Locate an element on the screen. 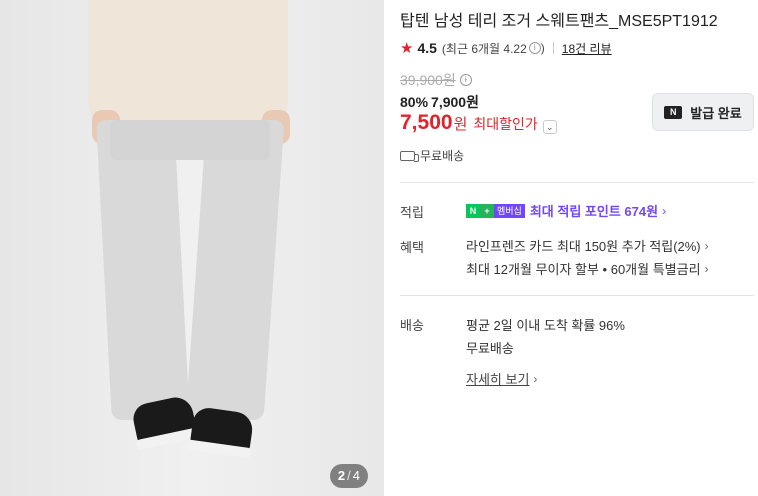 The height and width of the screenshot is (496, 758). free-shipping-badge: 무료배송 is located at coordinates (432, 155).